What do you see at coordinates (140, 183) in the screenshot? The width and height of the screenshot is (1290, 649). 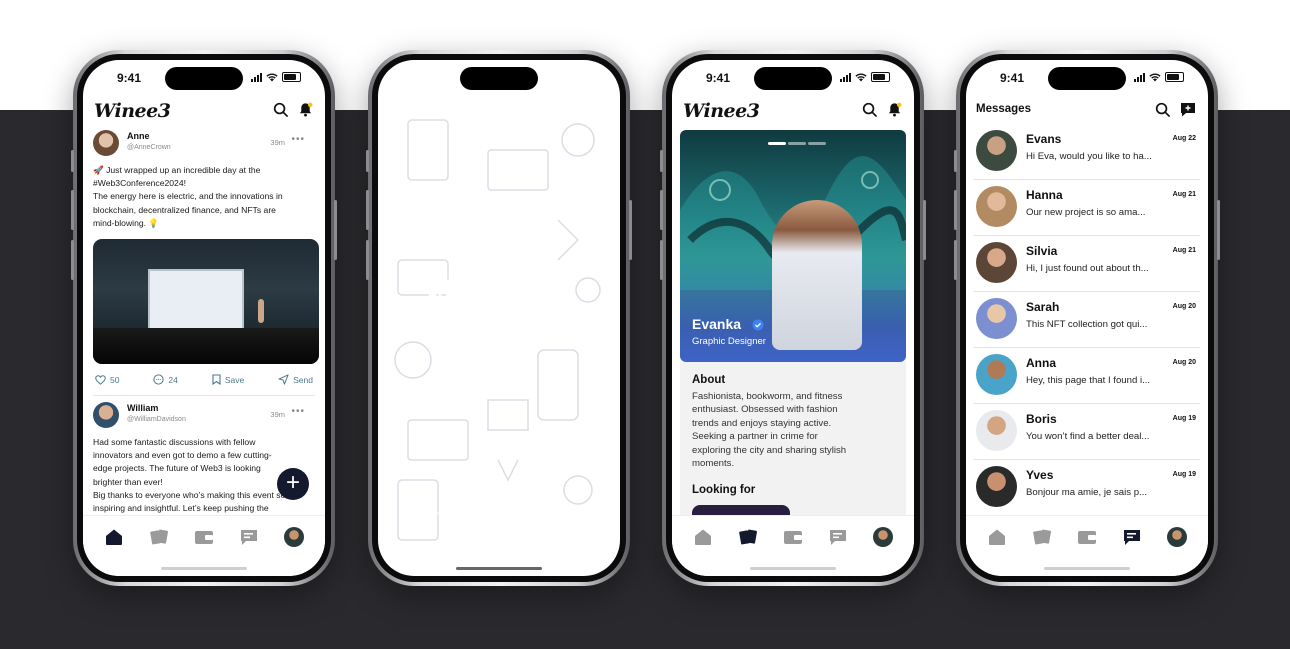 I see `post-text-line: #Web3Conference2024!` at bounding box center [140, 183].